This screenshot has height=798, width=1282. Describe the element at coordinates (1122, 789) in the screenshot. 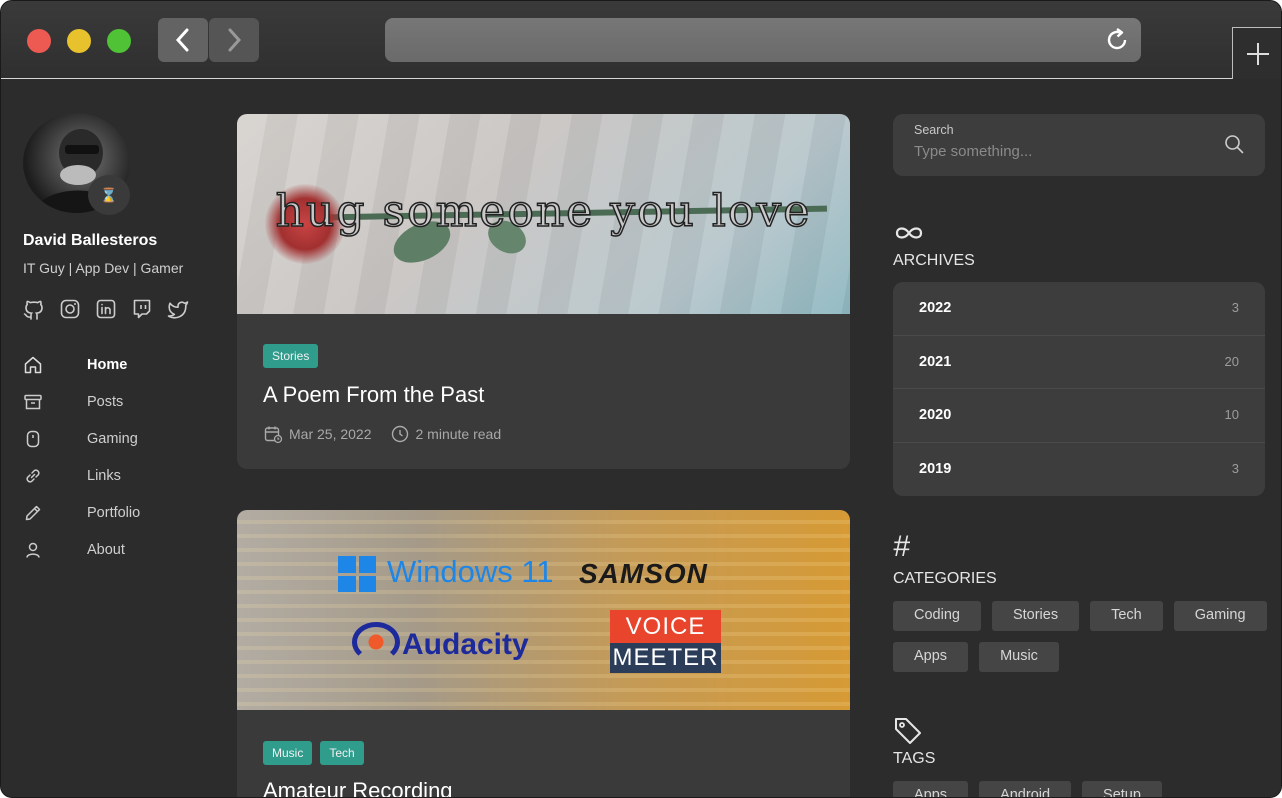

I see `tag-pill: Setup` at that location.